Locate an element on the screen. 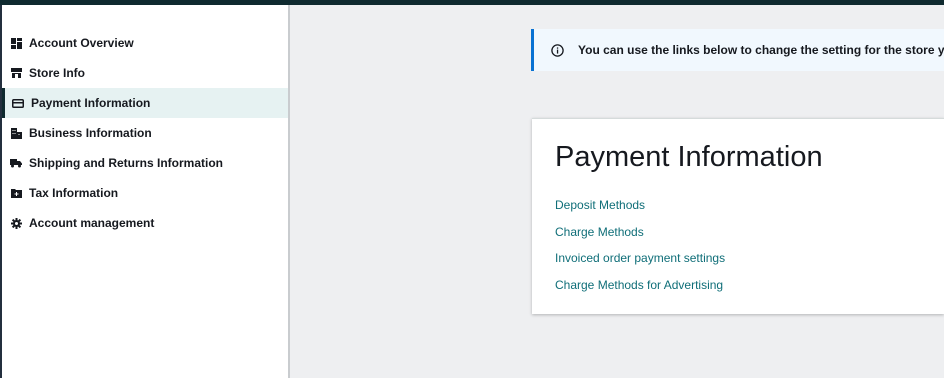  charge-methods-link: Charge Methods is located at coordinates (599, 232).